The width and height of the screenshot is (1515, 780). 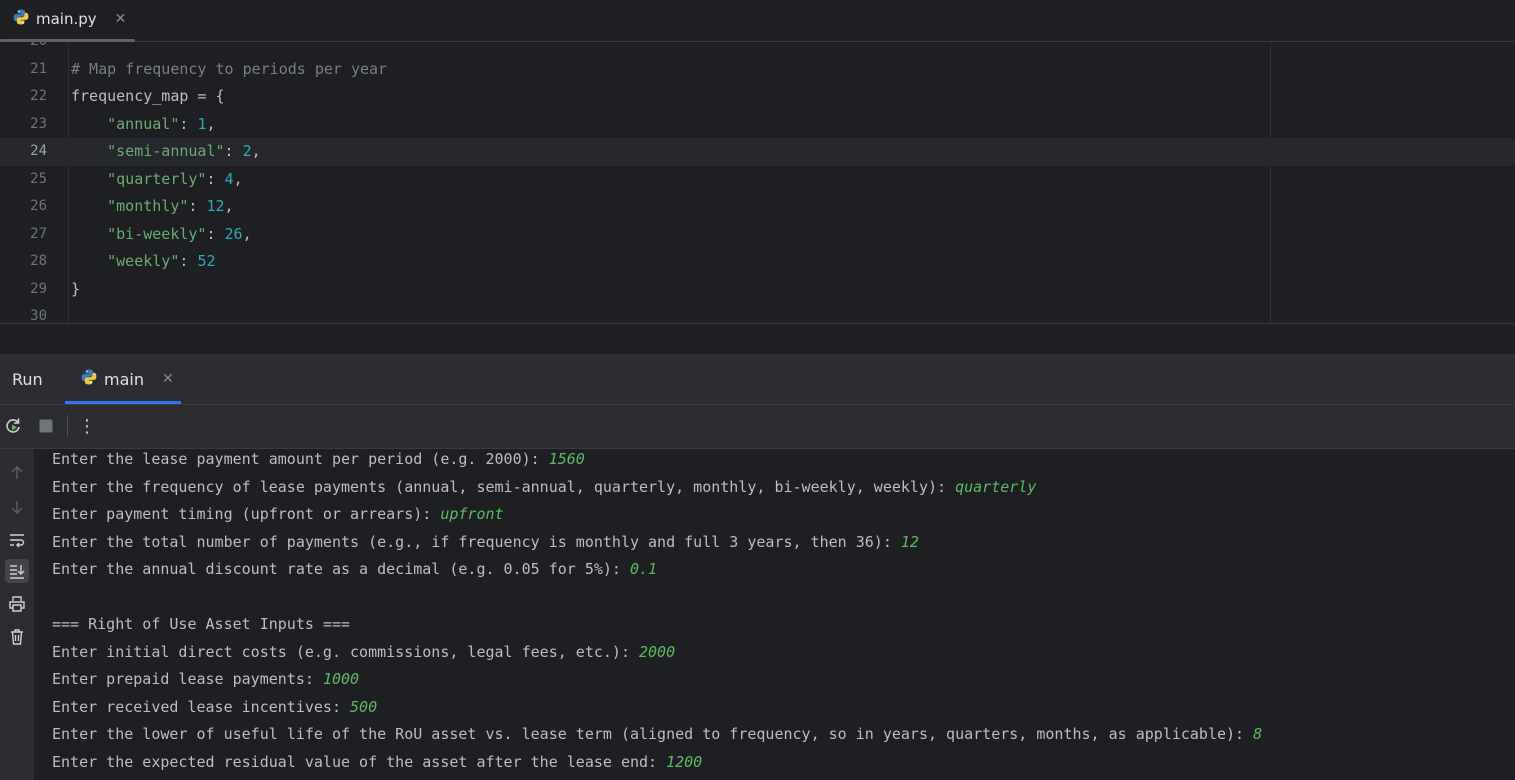 I want to click on code-token: "weekly", so click(x=143, y=261).